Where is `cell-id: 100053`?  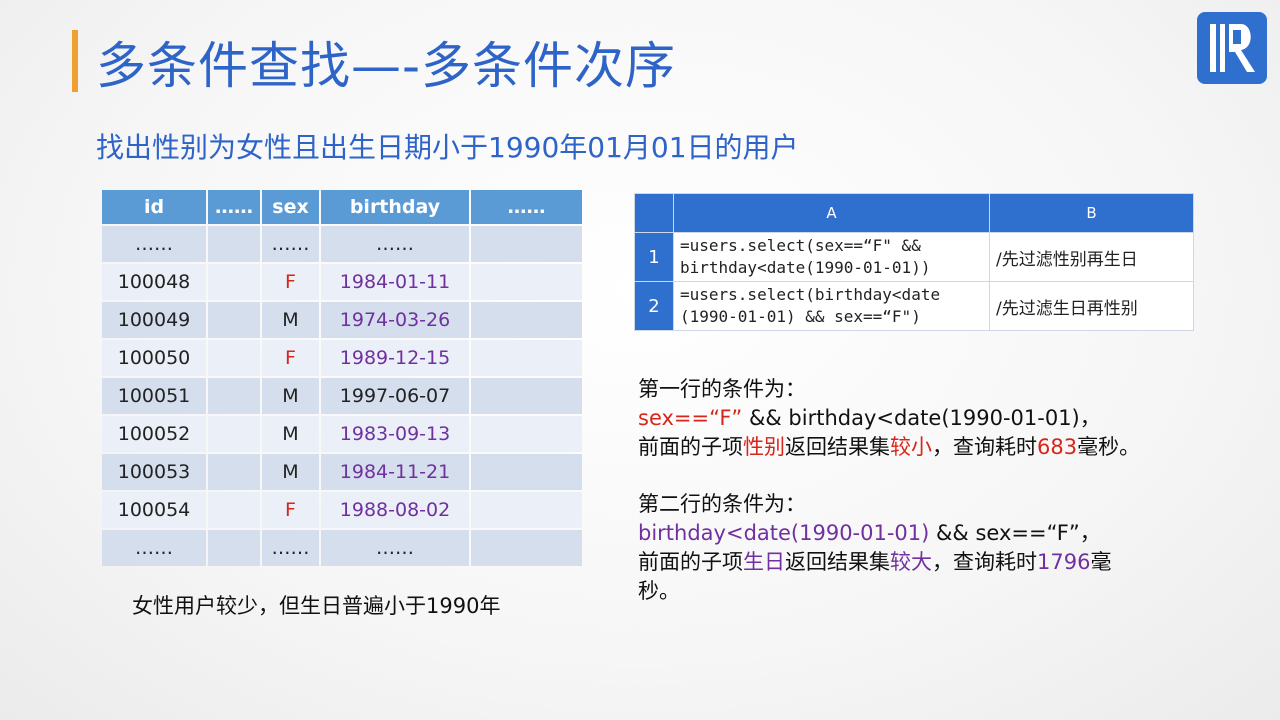
cell-id: 100053 is located at coordinates (154, 472).